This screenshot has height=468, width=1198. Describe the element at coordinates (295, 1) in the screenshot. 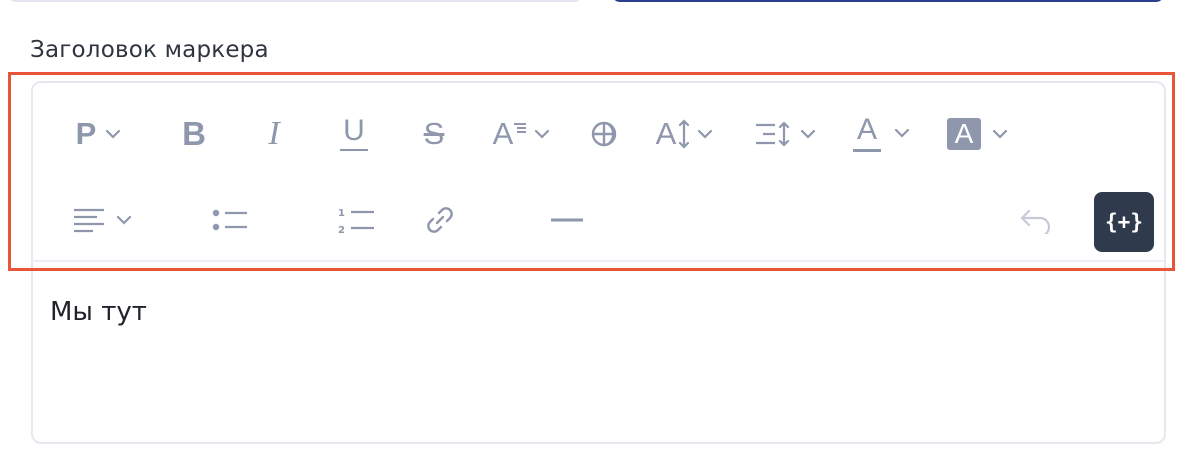

I see `previous-input-field` at that location.